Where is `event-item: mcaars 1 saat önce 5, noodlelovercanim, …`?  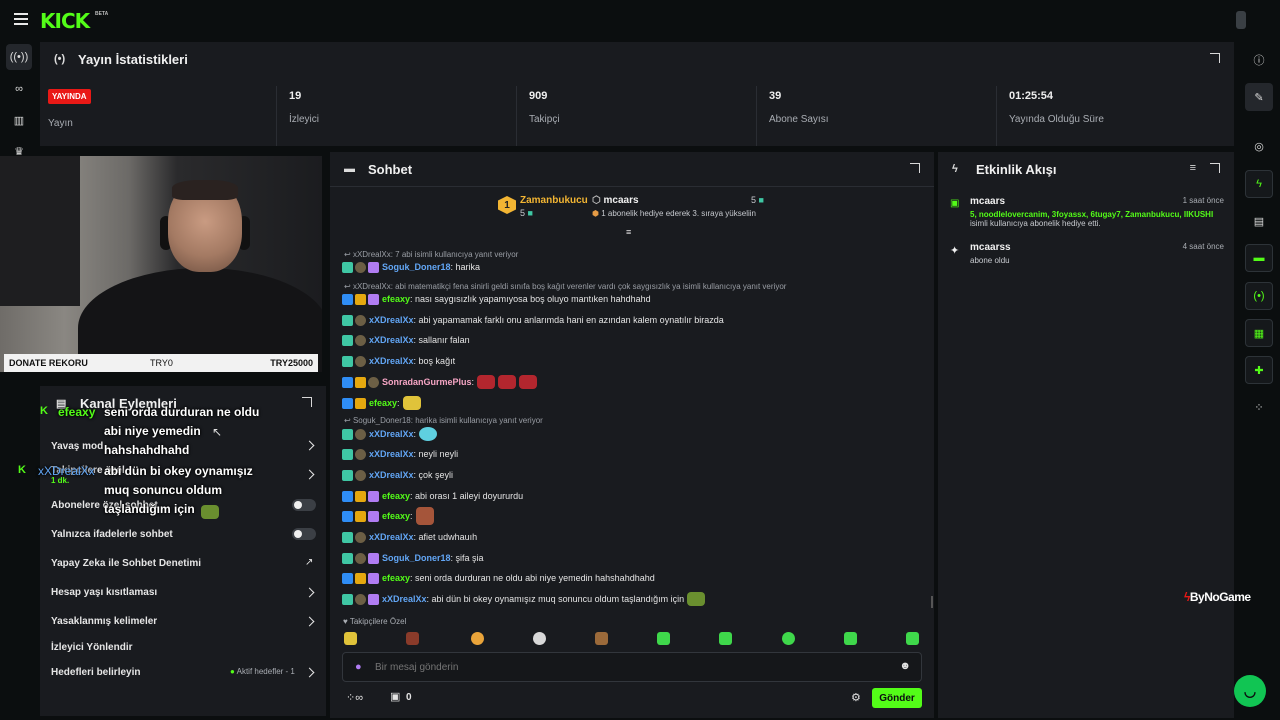 event-item: mcaars 1 saat önce 5, noodlelovercanim, … is located at coordinates (1097, 212).